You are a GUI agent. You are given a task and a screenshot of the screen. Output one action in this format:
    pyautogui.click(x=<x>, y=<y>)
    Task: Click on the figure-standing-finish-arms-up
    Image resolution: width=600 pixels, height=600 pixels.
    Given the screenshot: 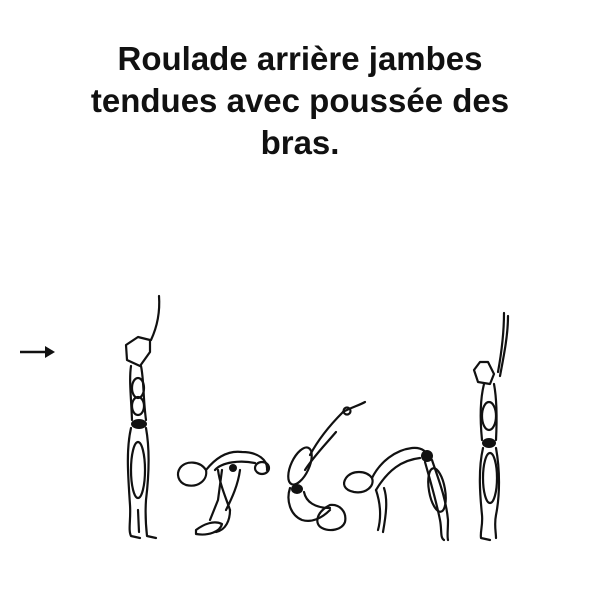 What is the action you would take?
    pyautogui.click(x=491, y=426)
    